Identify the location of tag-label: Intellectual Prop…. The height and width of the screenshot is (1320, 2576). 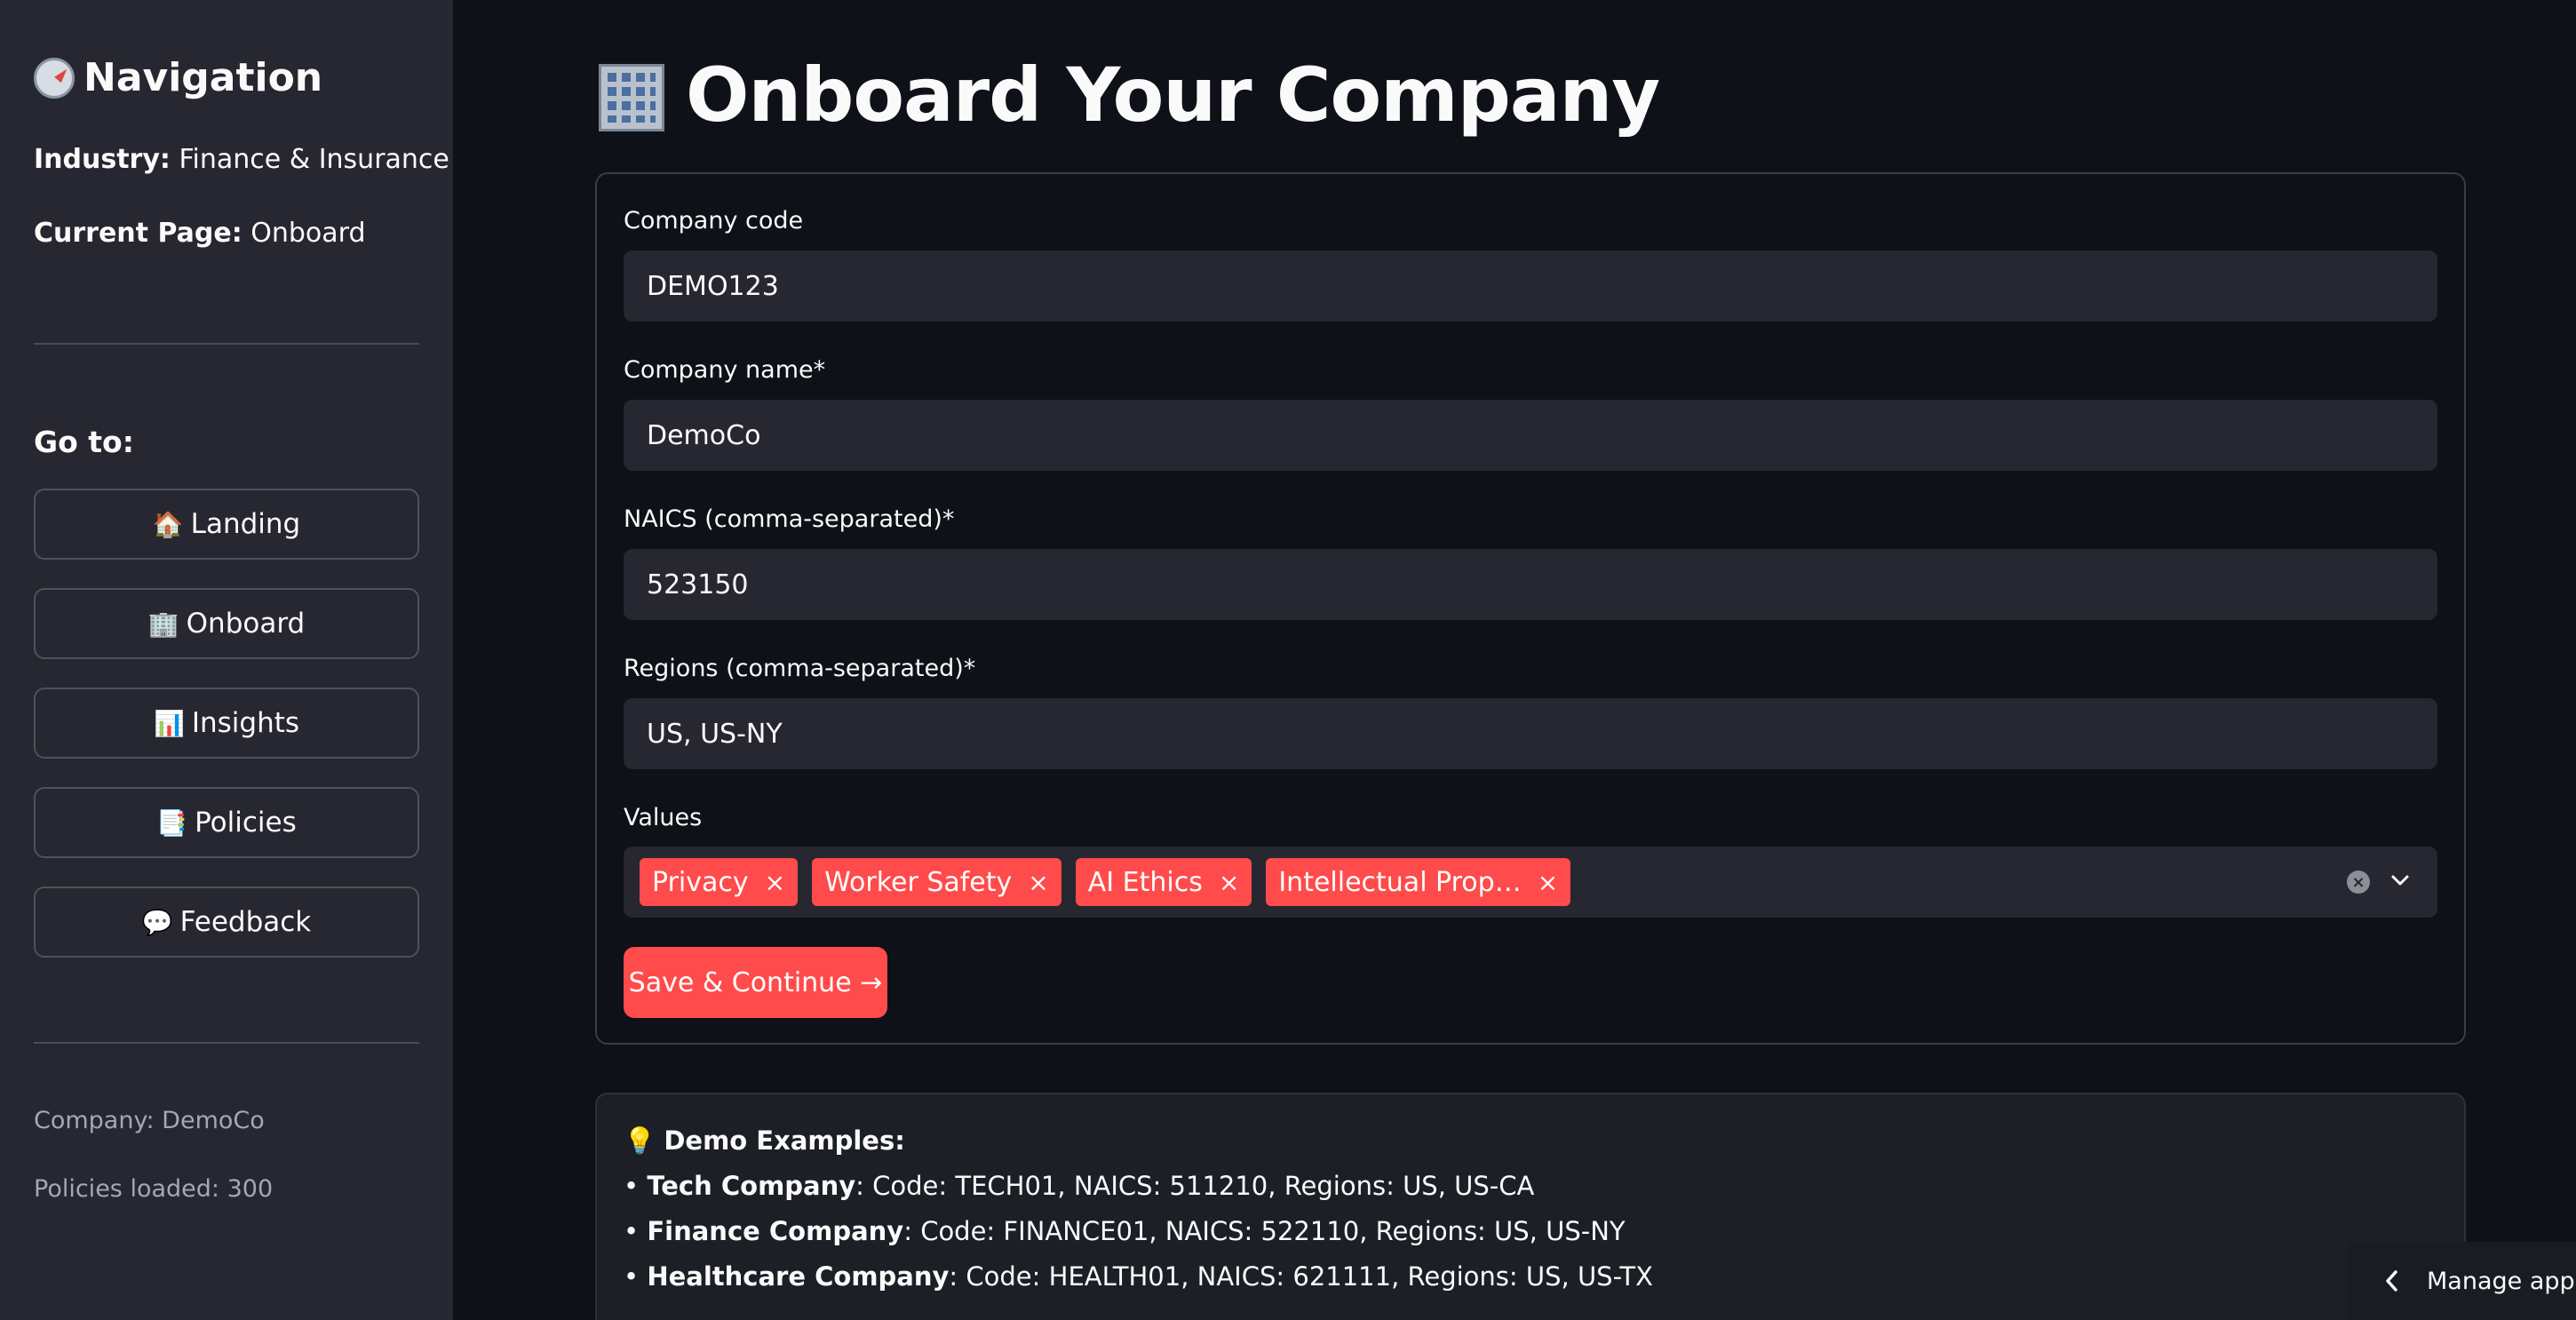
(1400, 882).